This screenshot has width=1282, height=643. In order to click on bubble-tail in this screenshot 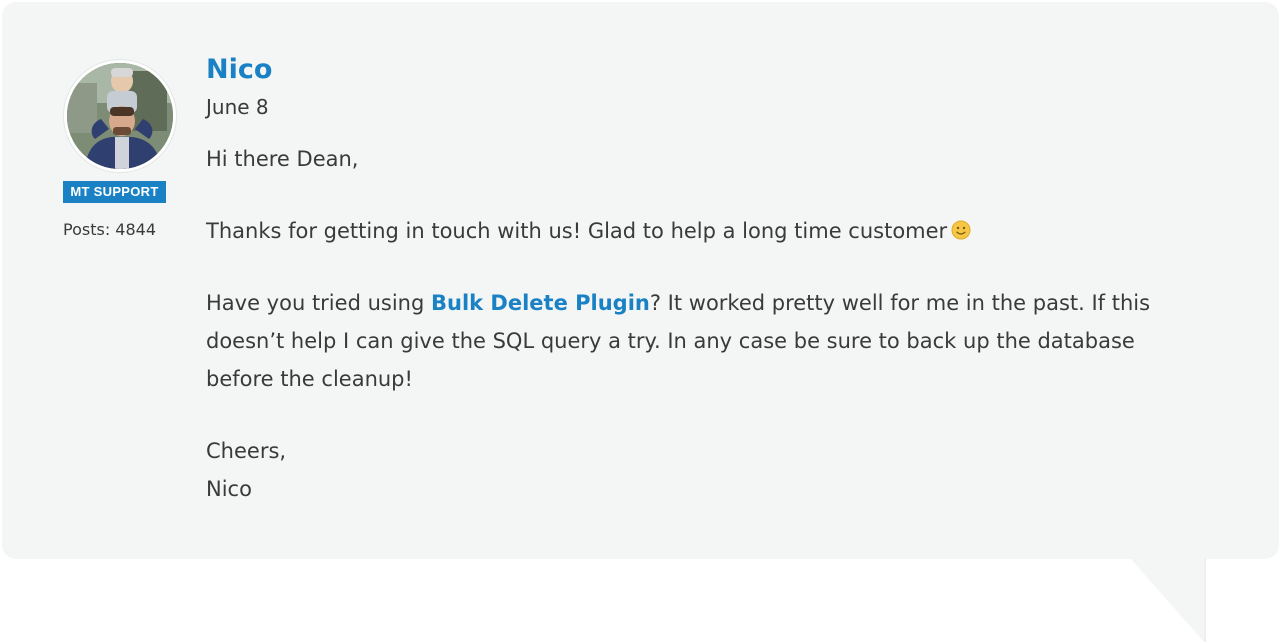, I will do `click(1167, 600)`.